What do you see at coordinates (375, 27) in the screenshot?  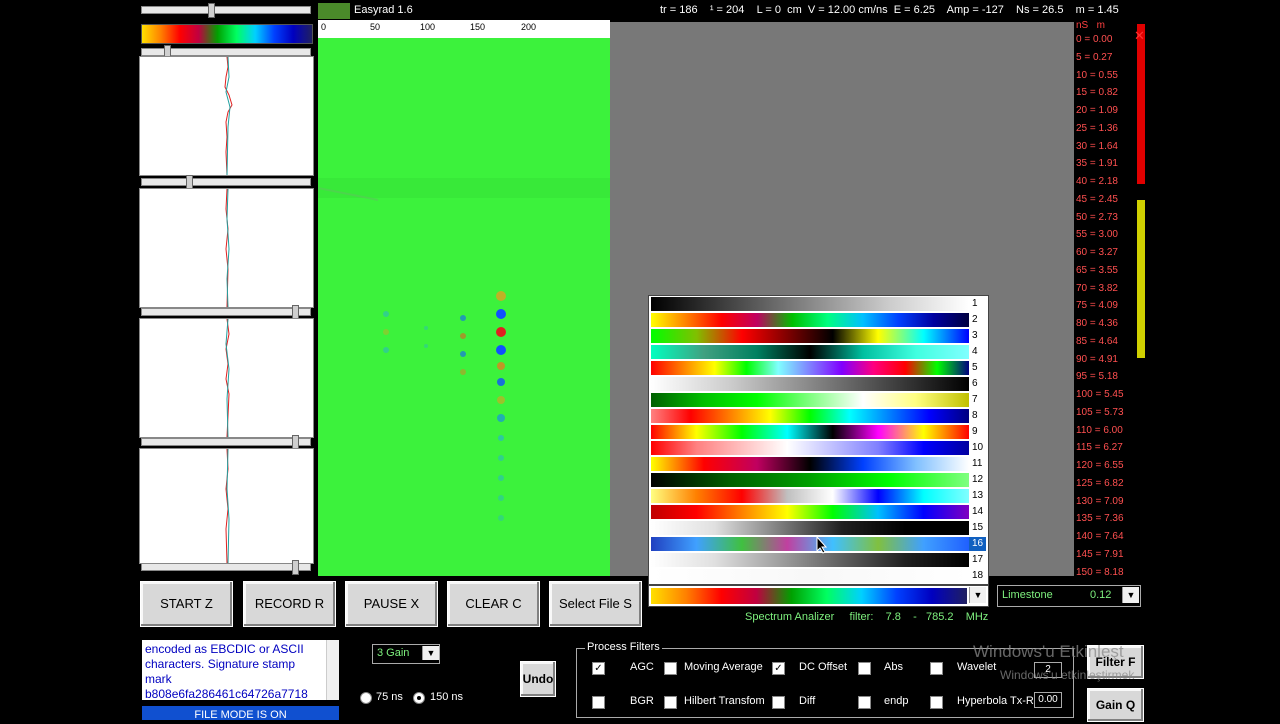 I see `ruler-tick: 50` at bounding box center [375, 27].